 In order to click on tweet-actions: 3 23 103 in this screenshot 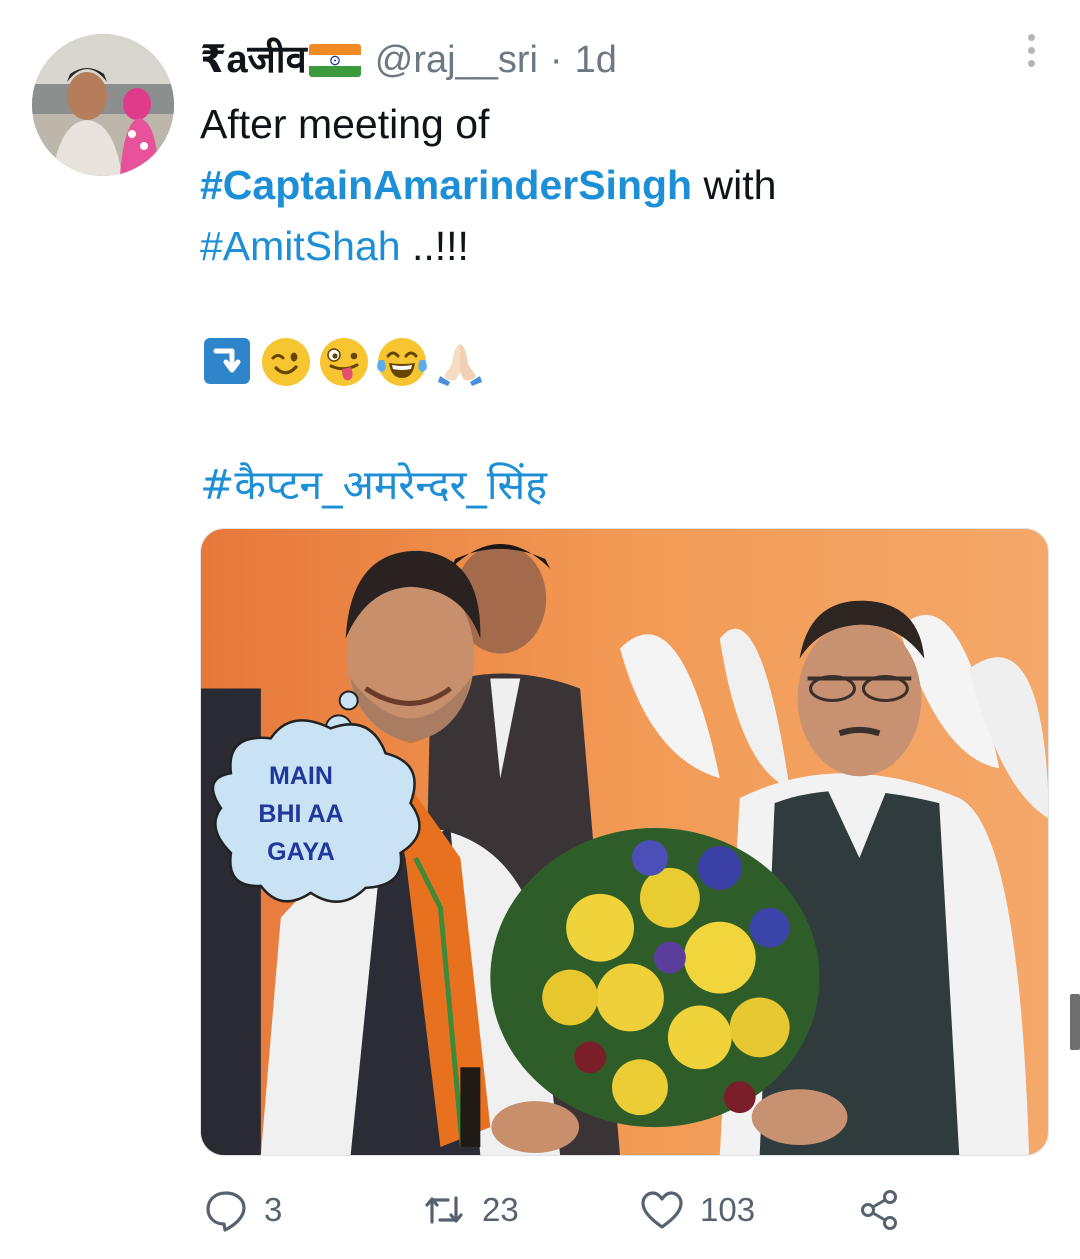, I will do `click(560, 1210)`.